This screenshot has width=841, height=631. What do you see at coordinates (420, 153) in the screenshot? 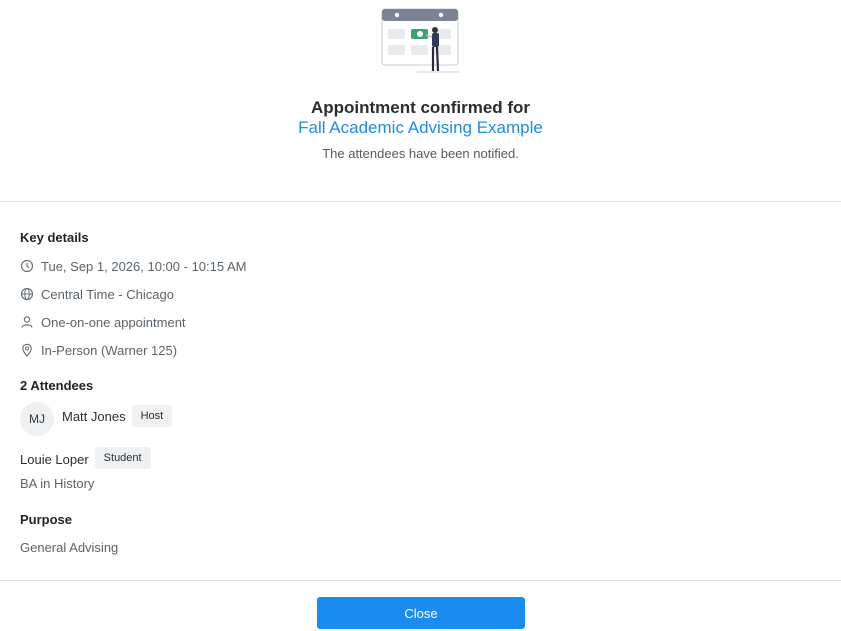
I see `notified-message: The attendees have been notified.` at bounding box center [420, 153].